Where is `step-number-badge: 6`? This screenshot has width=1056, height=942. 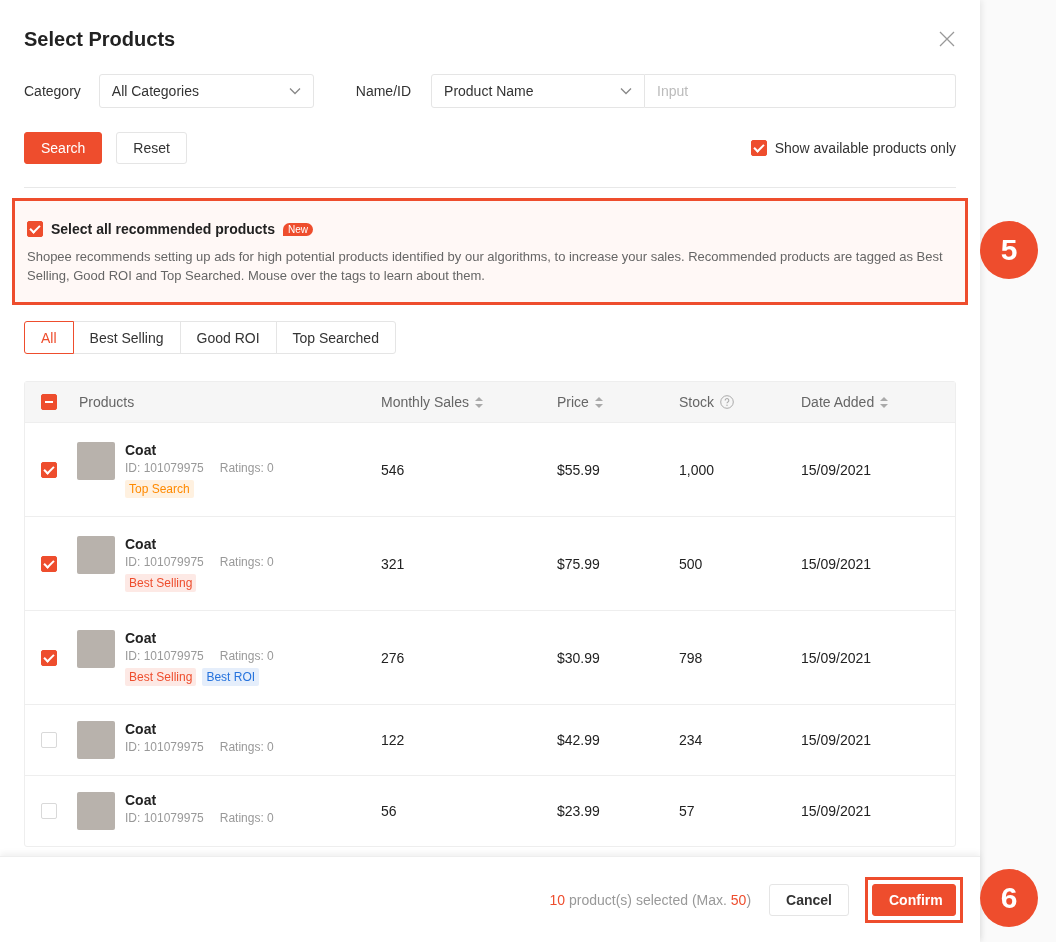 step-number-badge: 6 is located at coordinates (1009, 898).